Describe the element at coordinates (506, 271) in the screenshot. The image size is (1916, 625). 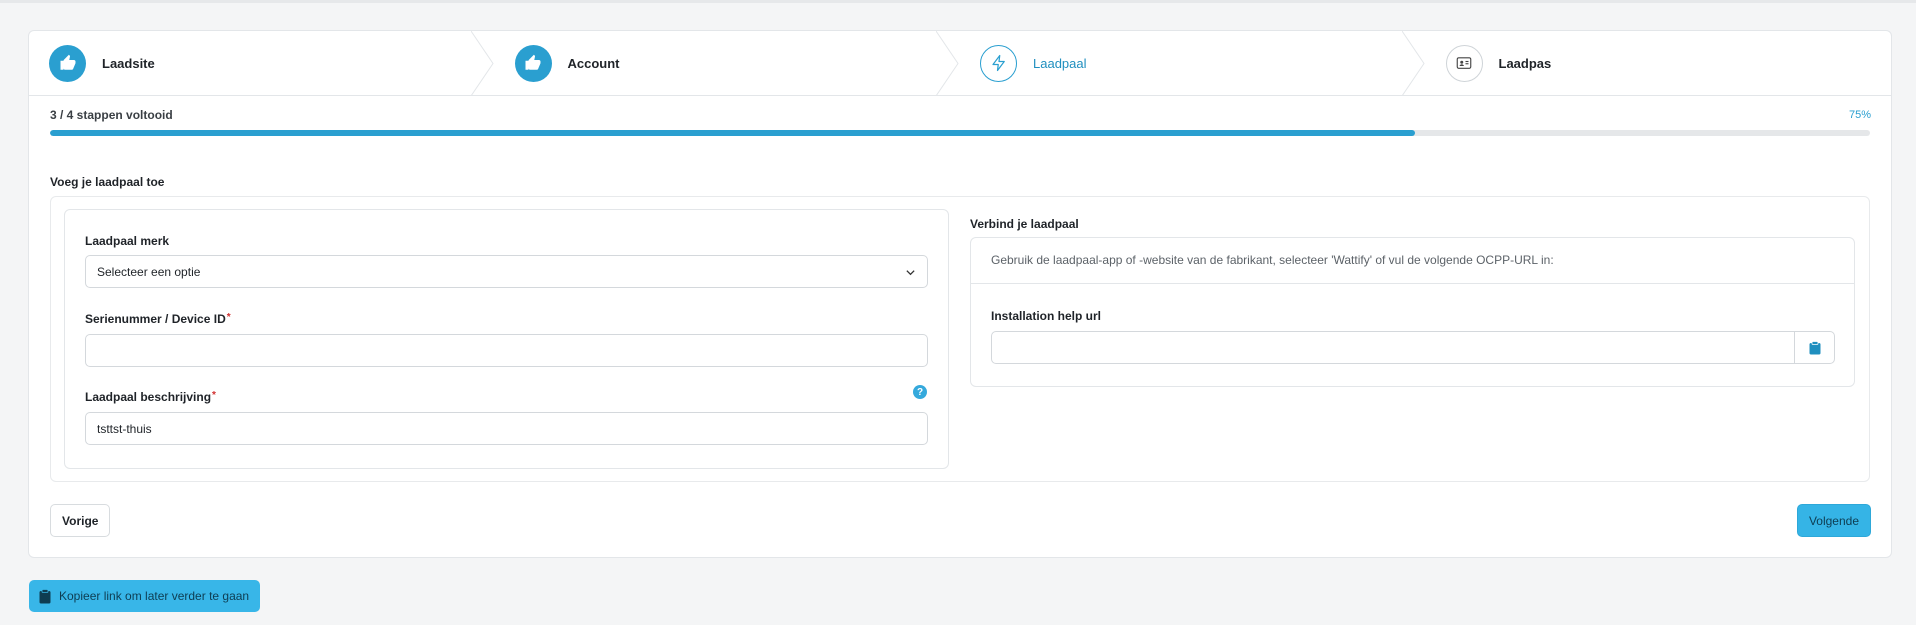
I see `brand-select: Selecteer een optie` at that location.